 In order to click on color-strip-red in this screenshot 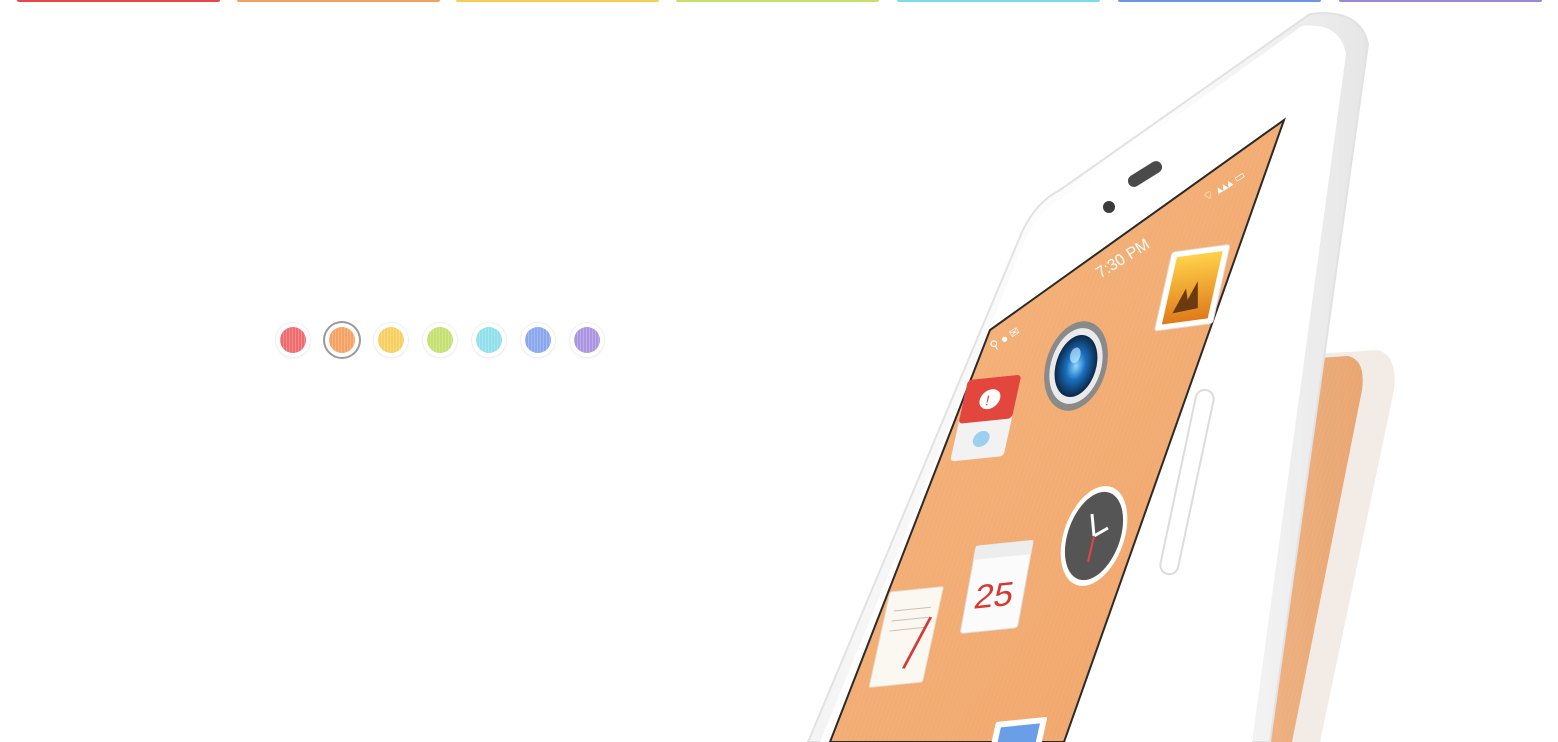, I will do `click(118, 1)`.